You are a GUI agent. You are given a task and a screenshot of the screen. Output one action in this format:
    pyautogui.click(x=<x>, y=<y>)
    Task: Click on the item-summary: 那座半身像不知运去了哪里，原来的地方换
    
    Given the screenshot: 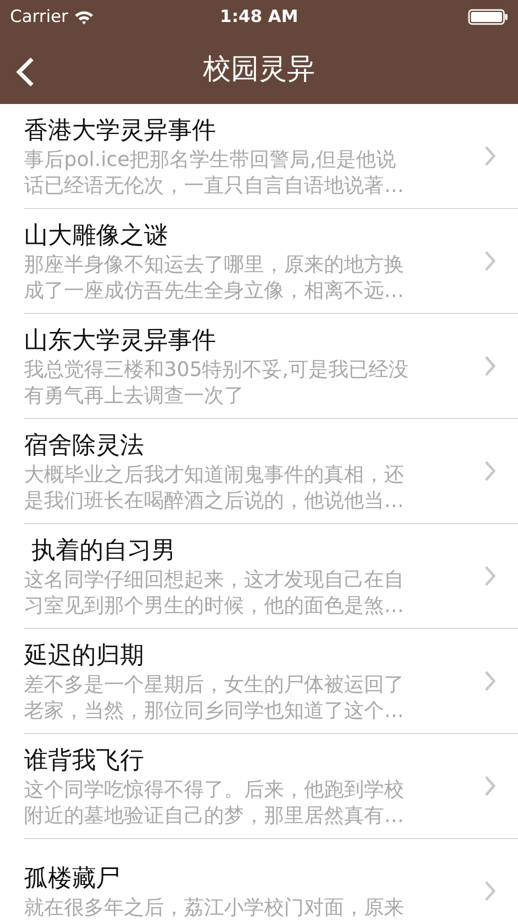 What is the action you would take?
    pyautogui.click(x=214, y=264)
    